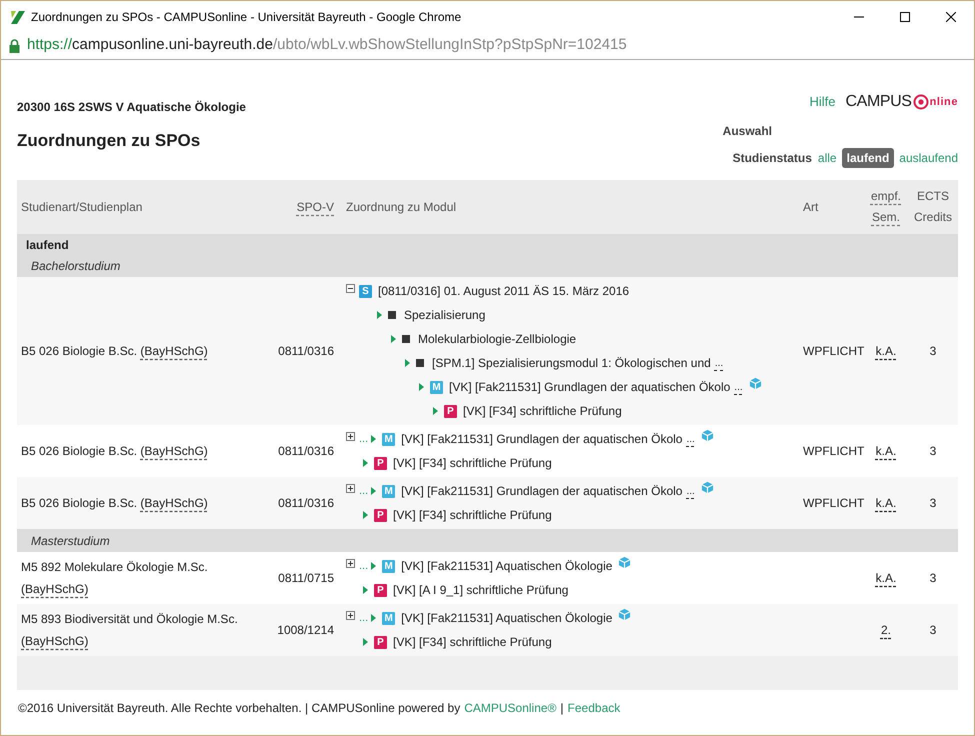 This screenshot has height=736, width=975. What do you see at coordinates (305, 630) in the screenshot?
I see `spo-version: 1008/1214` at bounding box center [305, 630].